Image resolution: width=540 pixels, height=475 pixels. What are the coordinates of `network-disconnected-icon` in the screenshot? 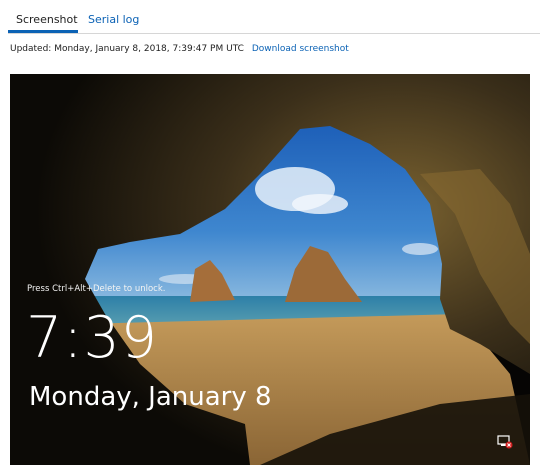 It's located at (505, 442).